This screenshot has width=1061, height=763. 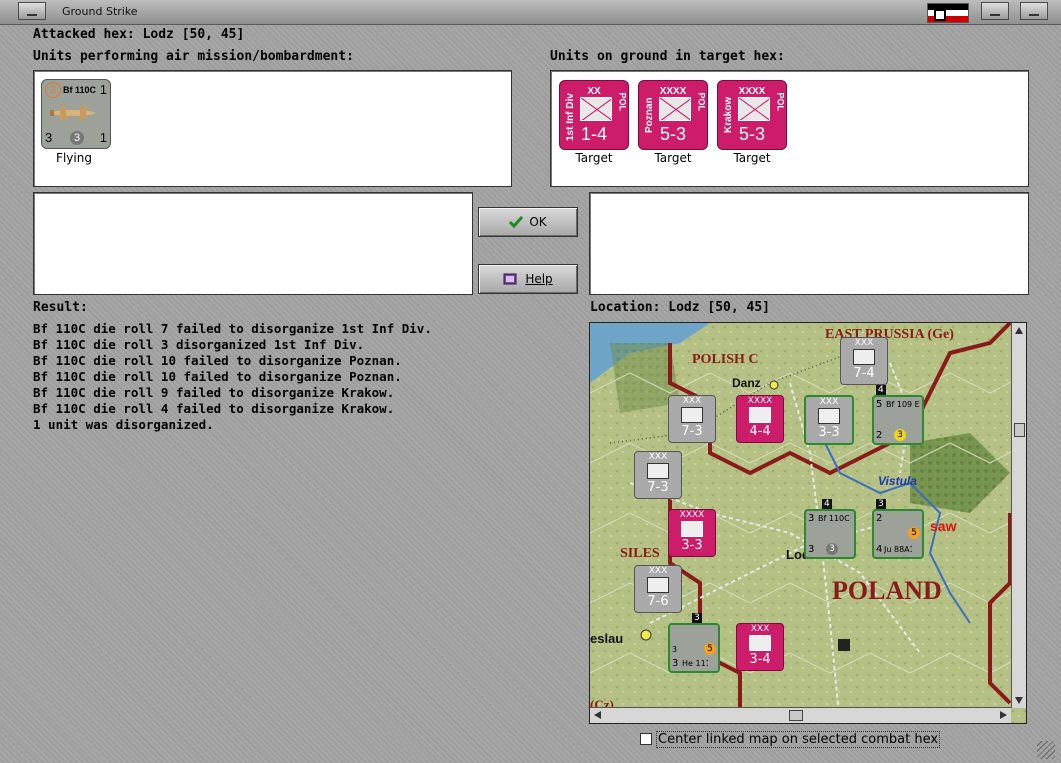 I want to click on map-air-counter: 4 5 Bf 109 Emil 2 3, so click(x=898, y=415).